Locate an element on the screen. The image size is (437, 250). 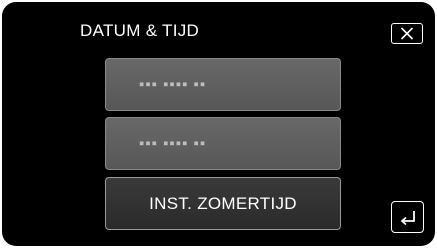
close-button is located at coordinates (407, 33).